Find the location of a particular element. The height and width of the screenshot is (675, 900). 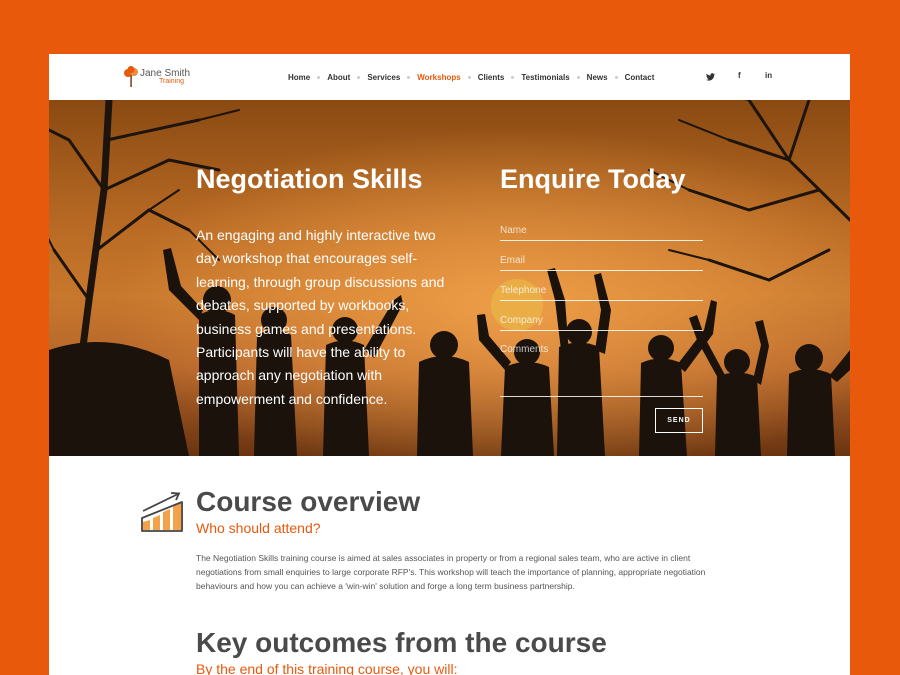

comments-field-placeholder: Comments is located at coordinates (524, 349).